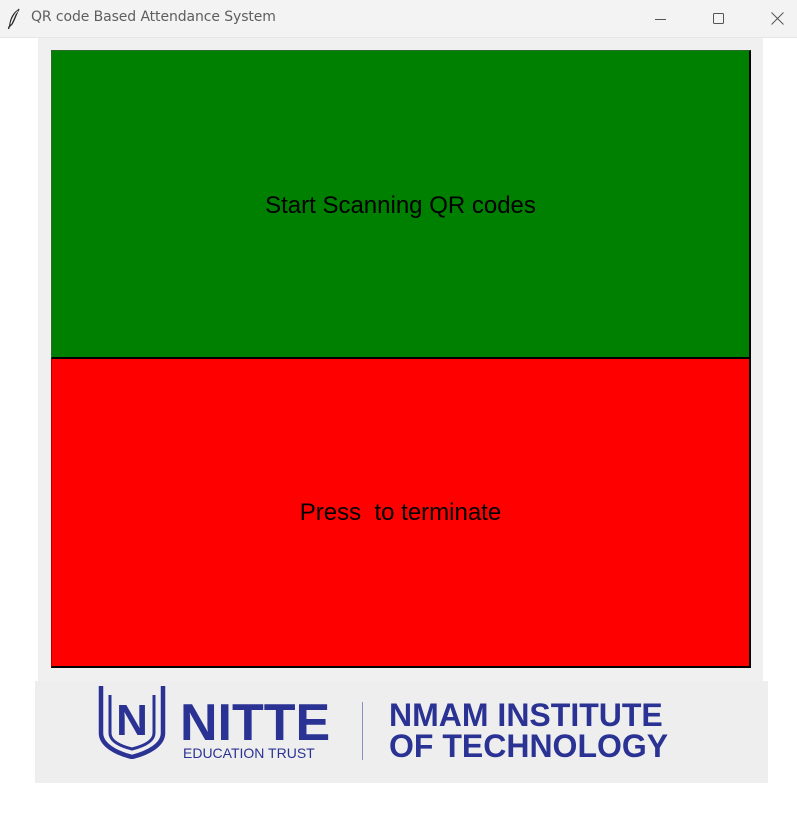 This screenshot has height=813, width=797. I want to click on maximize-icon, so click(718, 18).